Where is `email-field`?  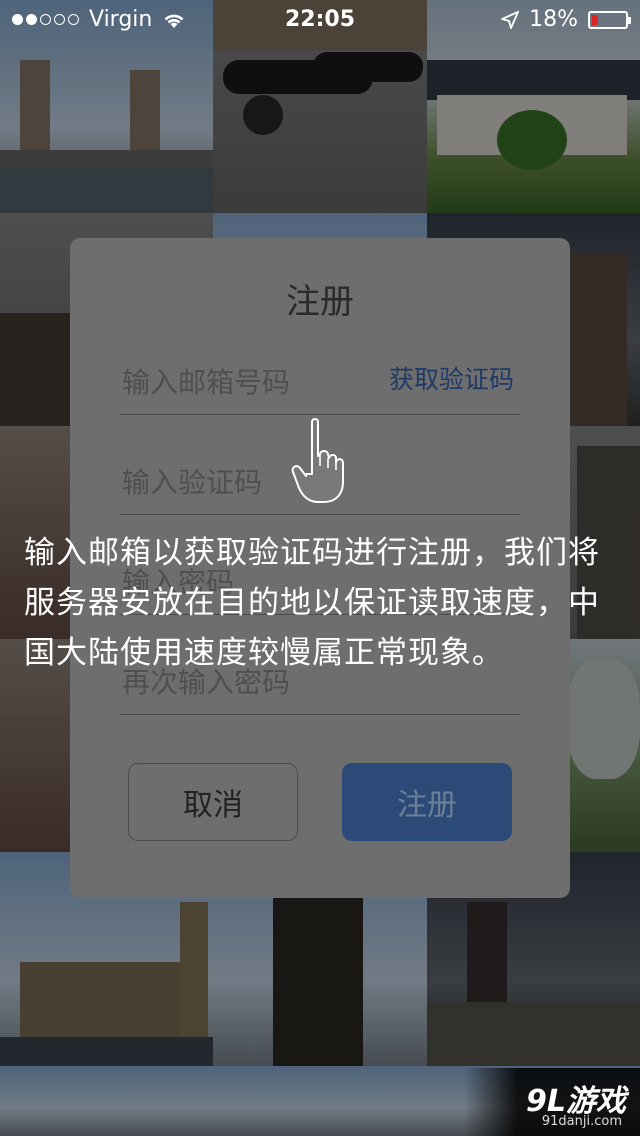
email-field is located at coordinates (252, 382).